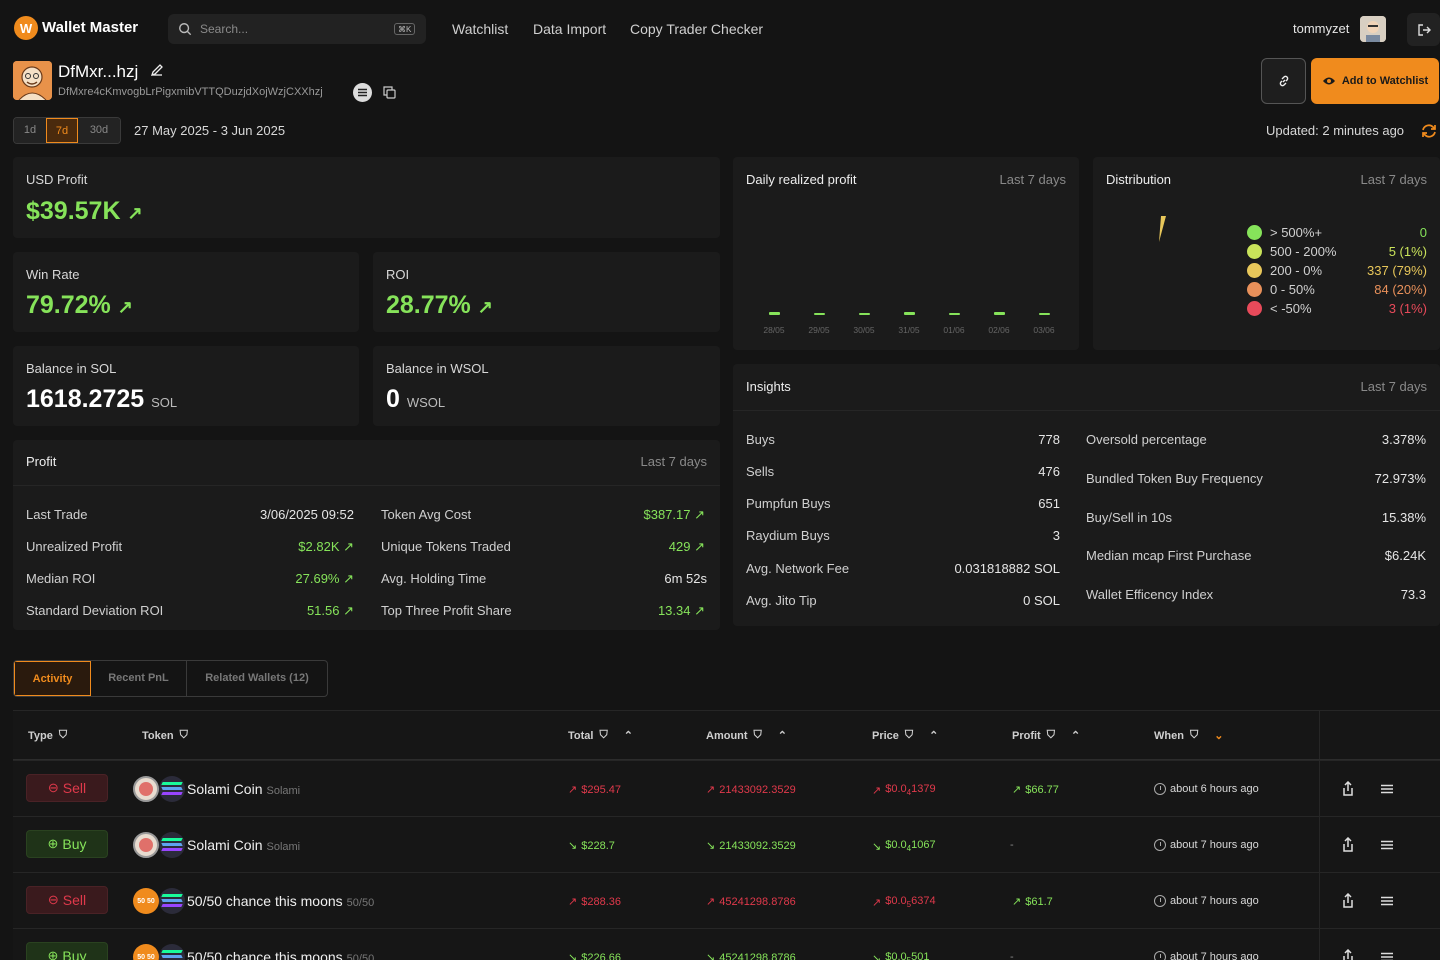 Image resolution: width=1440 pixels, height=960 pixels. I want to click on distribution-row: > 500%+ 0, so click(1337, 232).